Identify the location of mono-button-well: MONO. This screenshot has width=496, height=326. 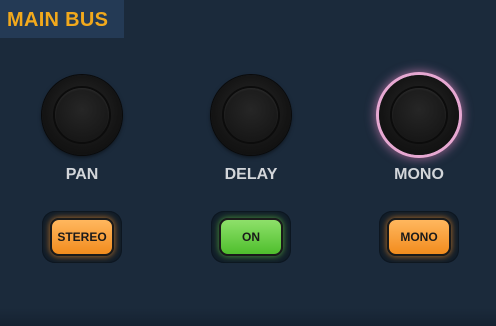
(419, 237).